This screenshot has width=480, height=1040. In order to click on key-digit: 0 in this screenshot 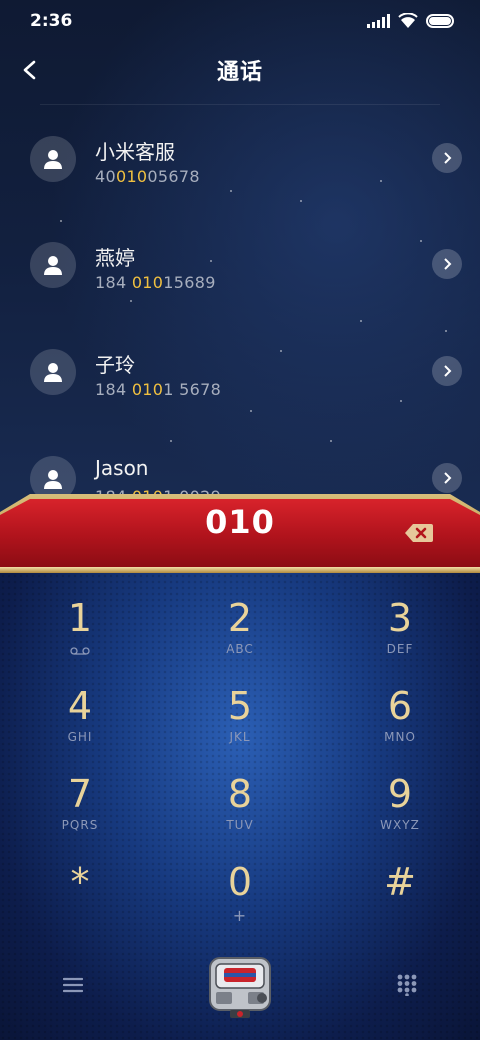, I will do `click(240, 882)`.